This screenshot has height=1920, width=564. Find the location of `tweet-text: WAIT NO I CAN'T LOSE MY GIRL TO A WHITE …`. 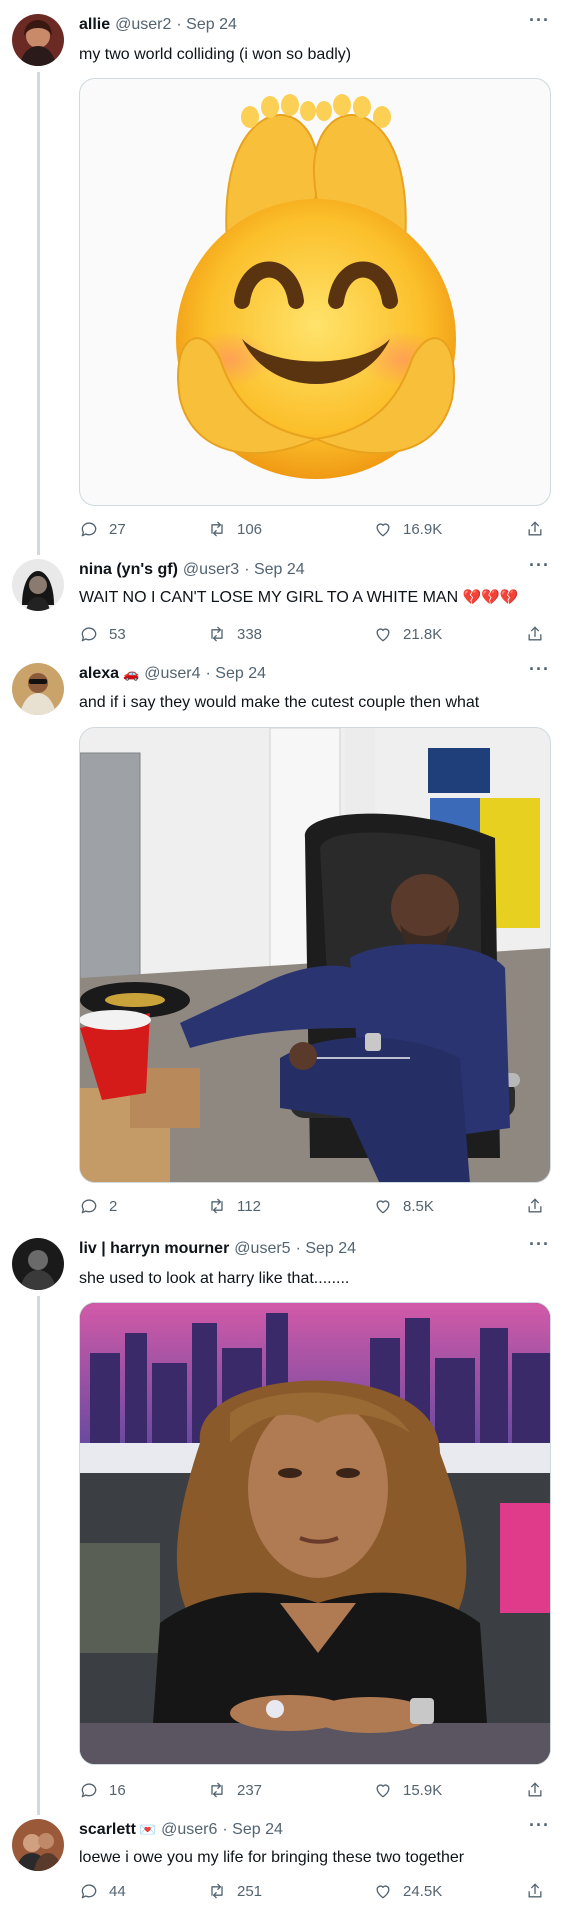

tweet-text: WAIT NO I CAN'T LOSE MY GIRL TO A WHITE … is located at coordinates (314, 598).